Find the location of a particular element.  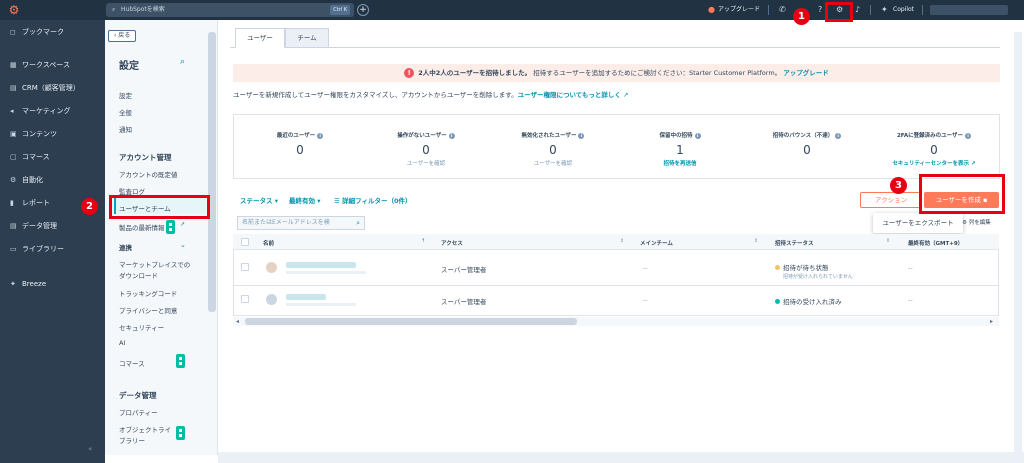

settings-item-tracking-code: トラッキングコード is located at coordinates (148, 293).